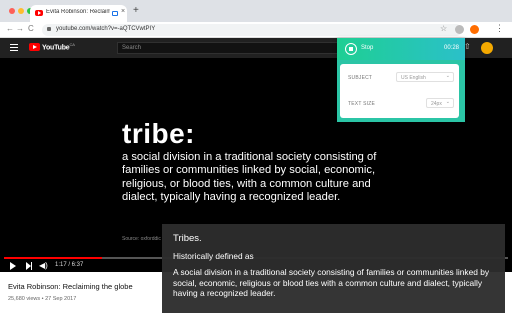 The width and height of the screenshot is (512, 320). I want to click on youtube-logo-text: YouTube, so click(56, 48).